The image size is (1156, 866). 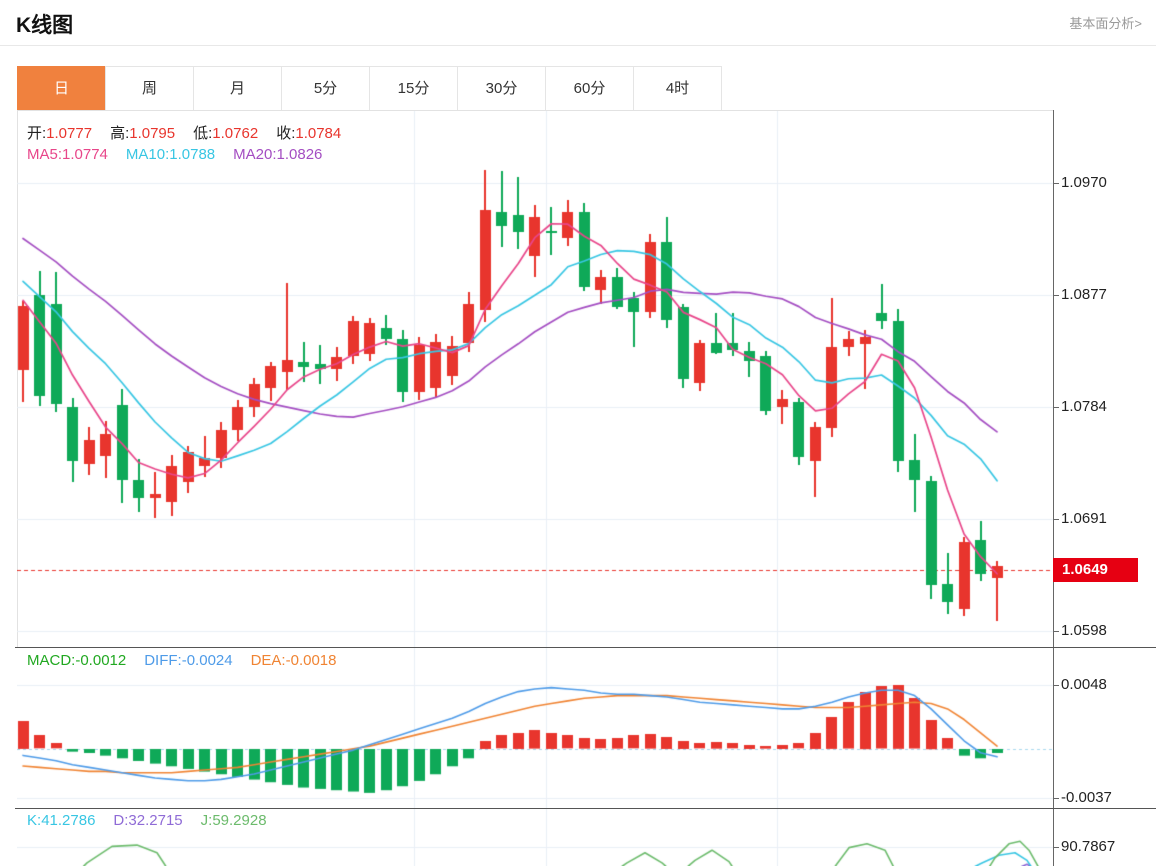 I want to click on ohlc-readout: 开:1.0777 高:1.0795 低:1.0762 收:1.0784, so click(x=193, y=132).